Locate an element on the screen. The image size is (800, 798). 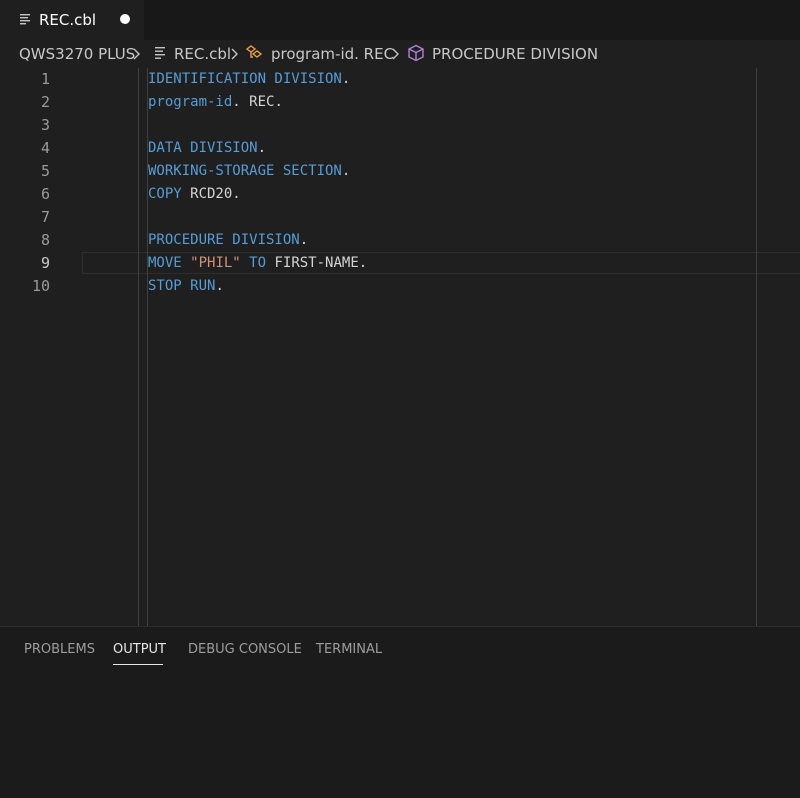
code-line: MOVE "PHIL" TO FIRST-NAME. is located at coordinates (257, 263).